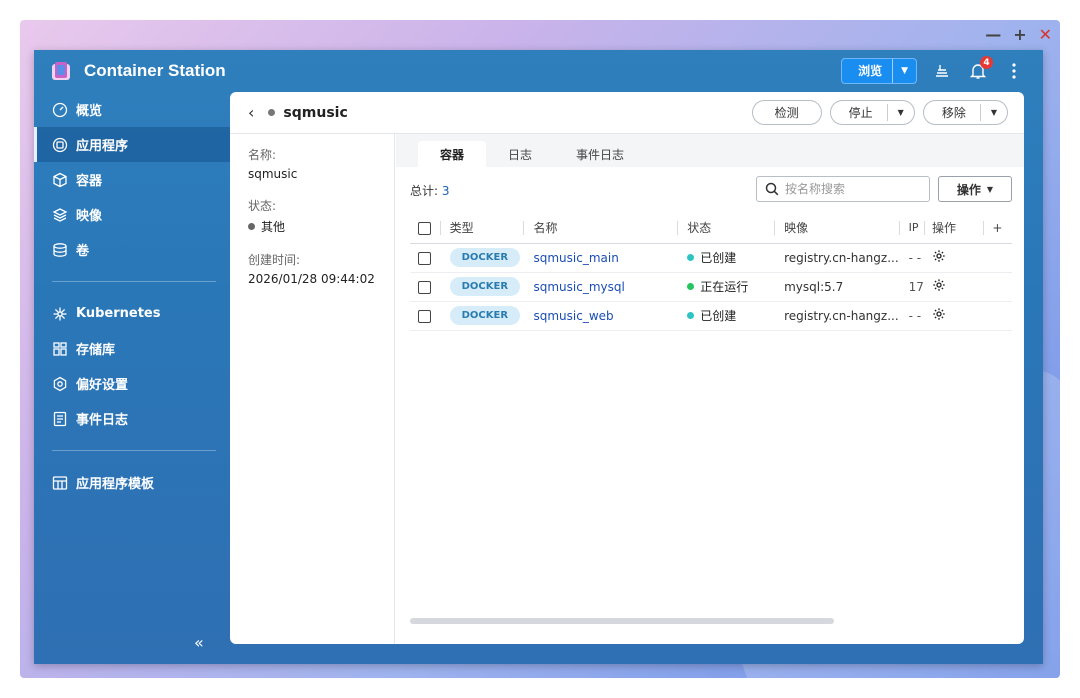  I want to click on list-toolbar: 总计: 3 操作 ▼, so click(710, 190).